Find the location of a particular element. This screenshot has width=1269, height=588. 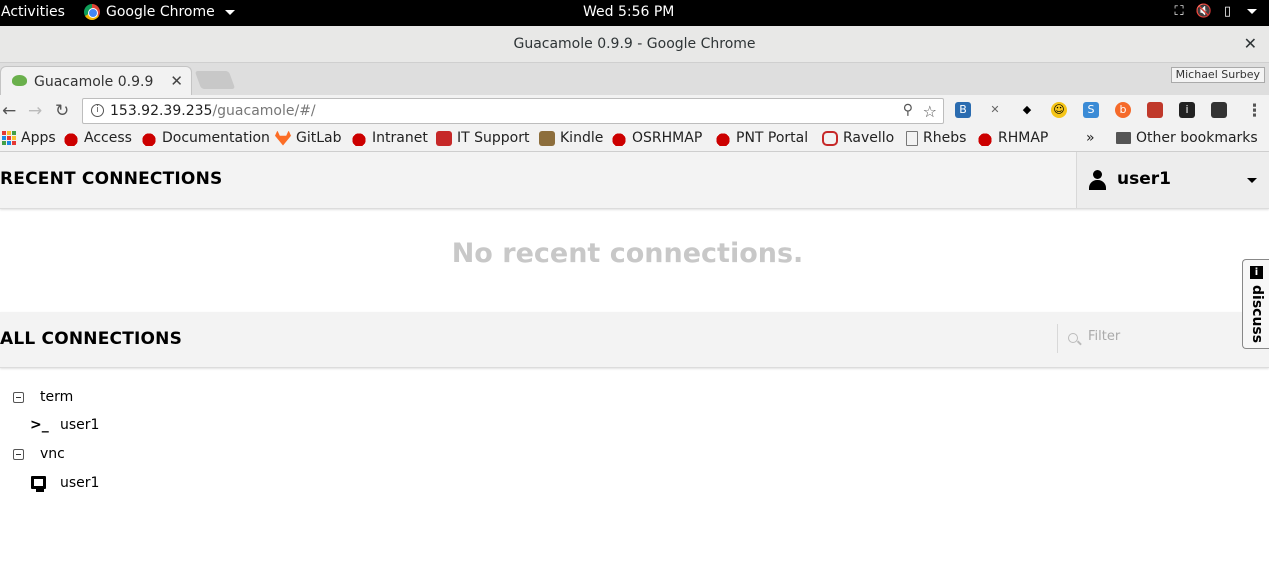

bookmark-rhmap: RHMAP is located at coordinates (1012, 138).